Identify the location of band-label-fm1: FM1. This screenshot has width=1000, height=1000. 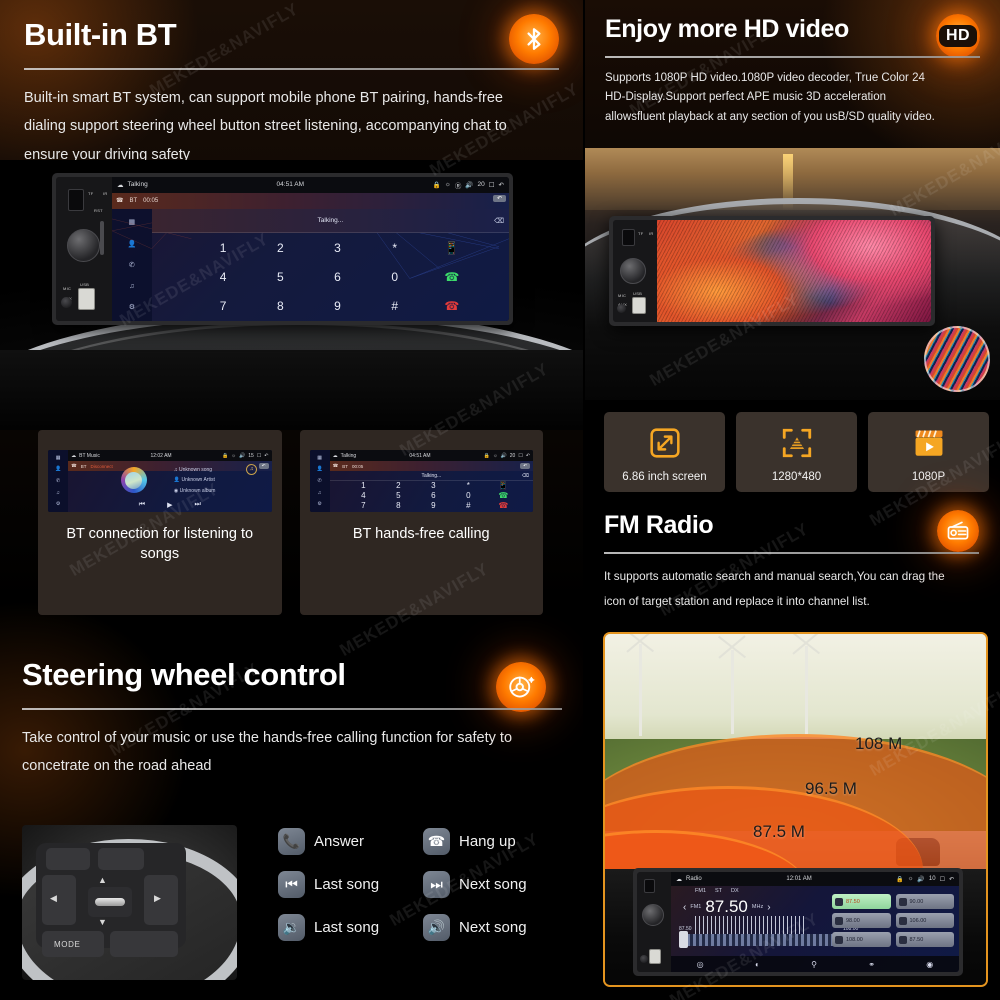
(700, 891).